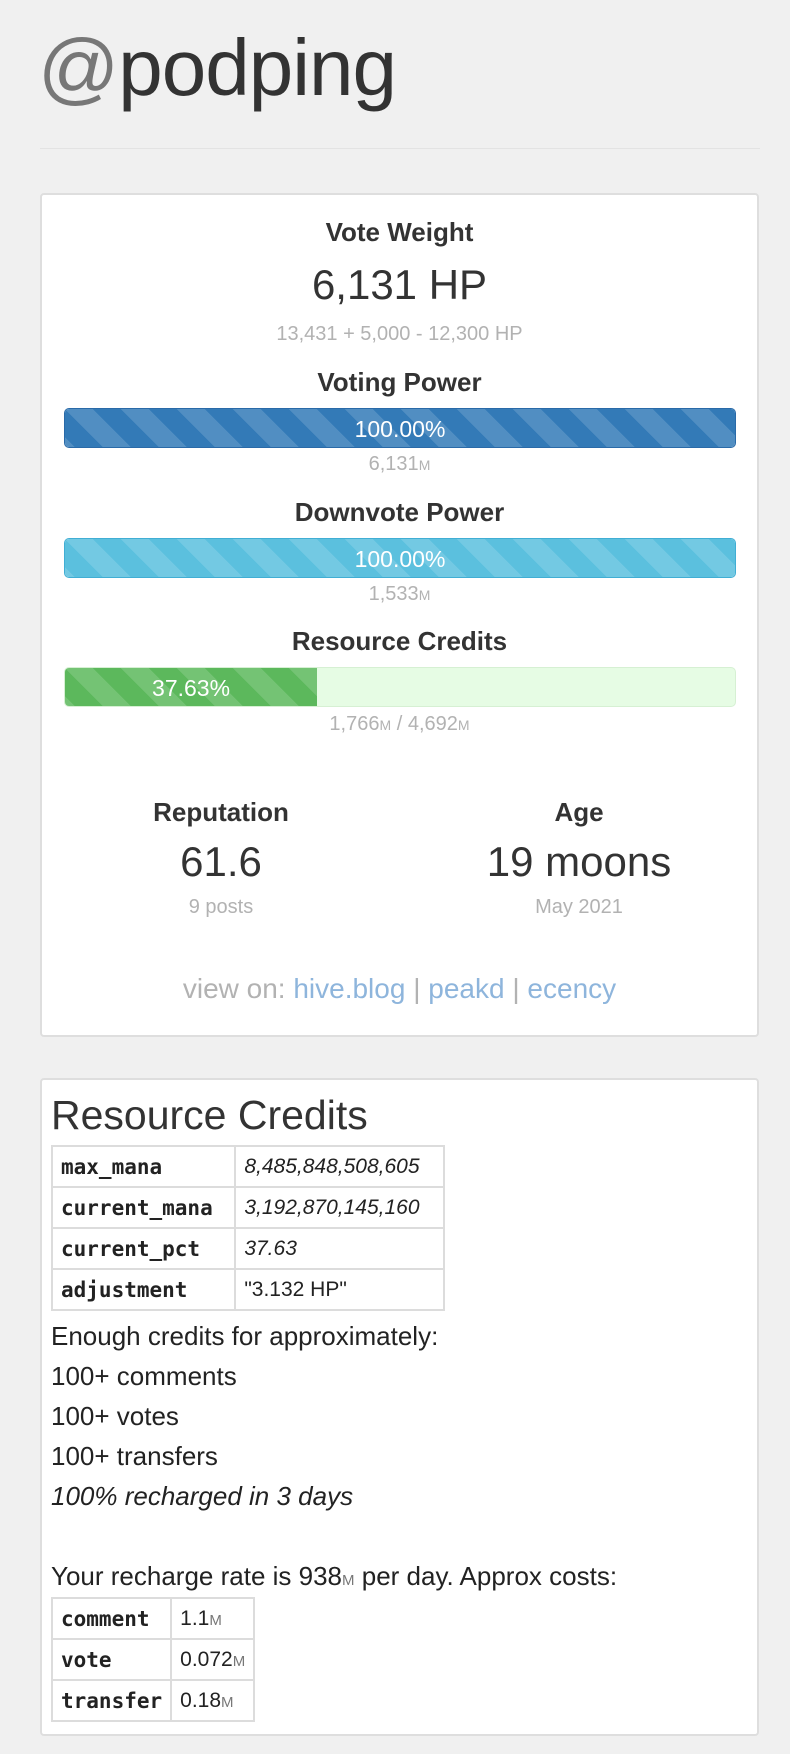 This screenshot has width=790, height=1754. Describe the element at coordinates (111, 1618) in the screenshot. I see `cost-key: comment` at that location.